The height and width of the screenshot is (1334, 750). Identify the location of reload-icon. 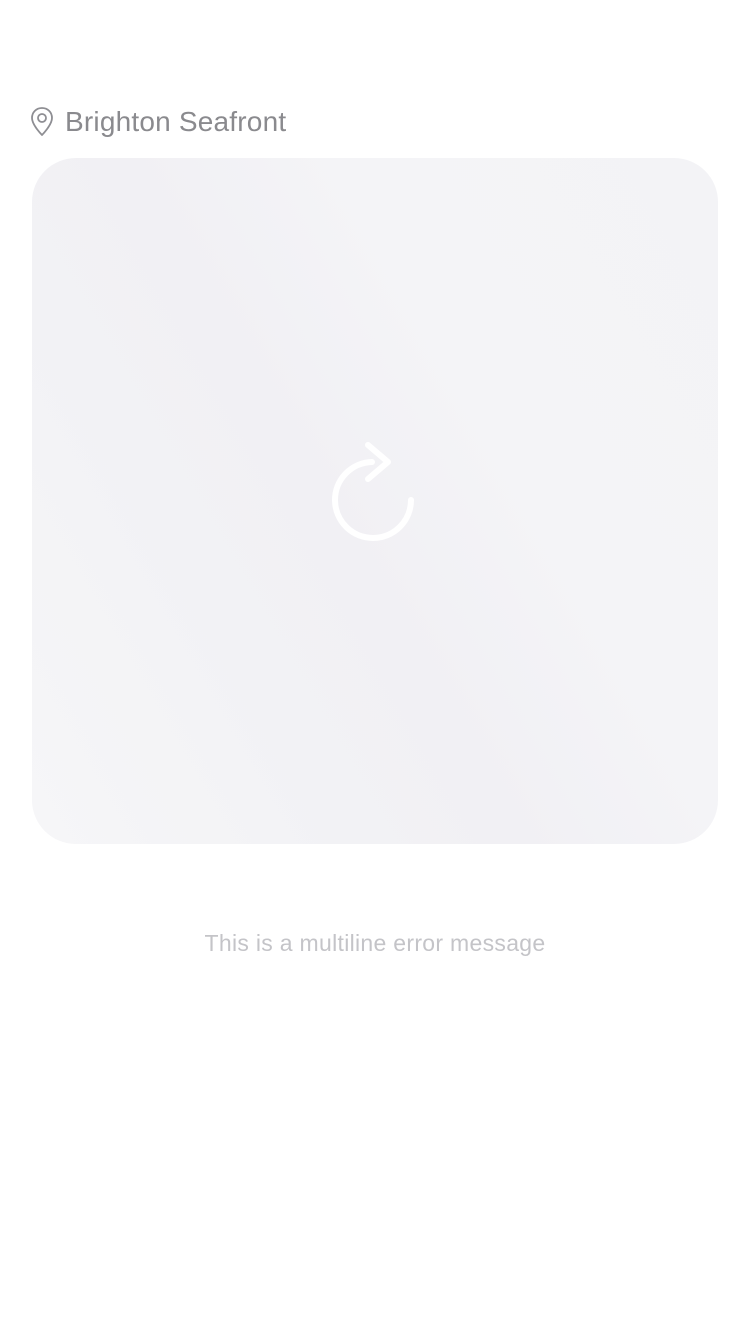
(375, 497).